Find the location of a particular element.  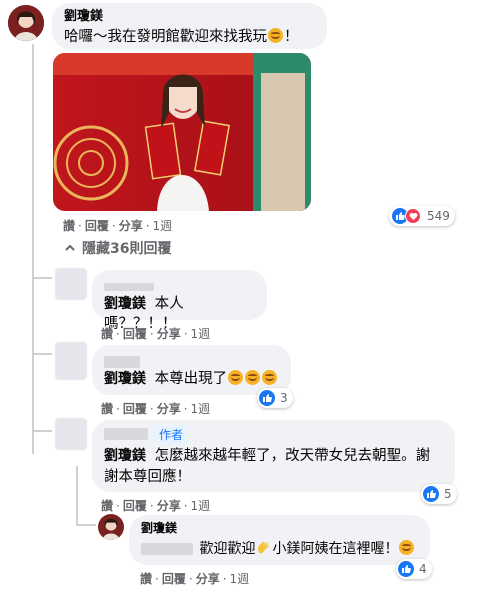

chevron-up-icon is located at coordinates (70, 247).